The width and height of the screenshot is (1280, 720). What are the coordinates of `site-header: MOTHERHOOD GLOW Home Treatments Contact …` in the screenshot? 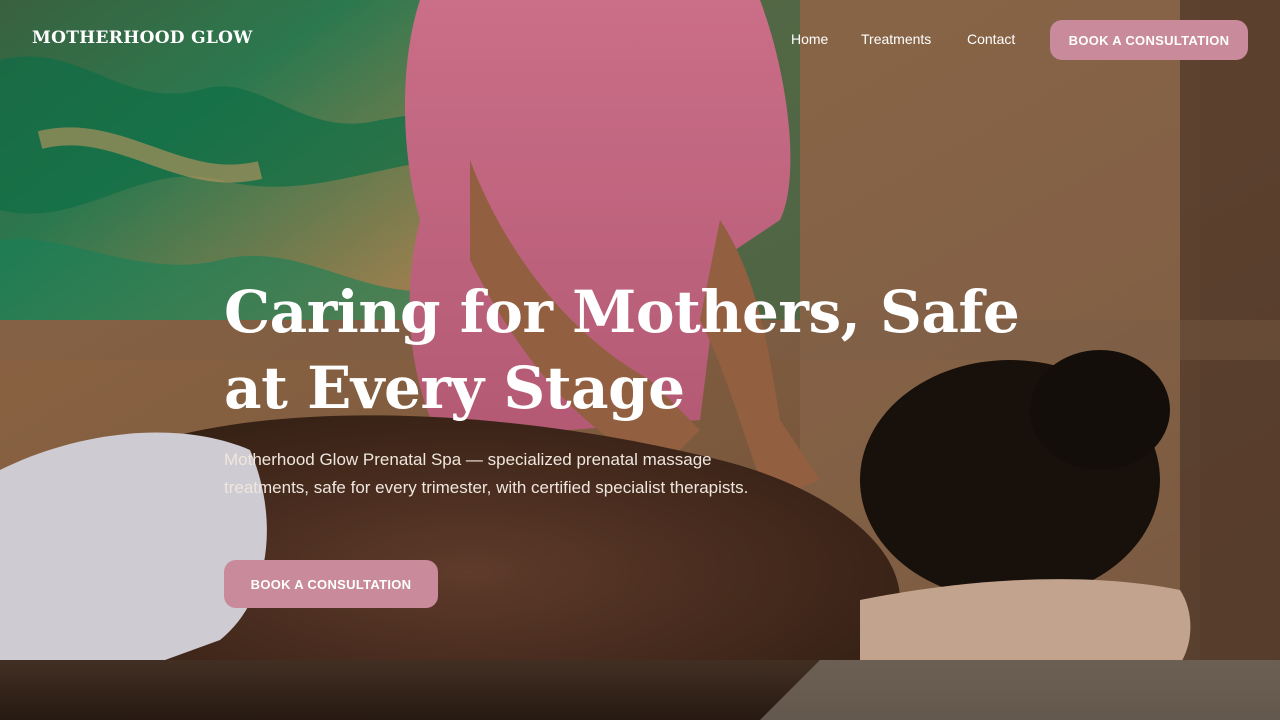 It's located at (640, 40).